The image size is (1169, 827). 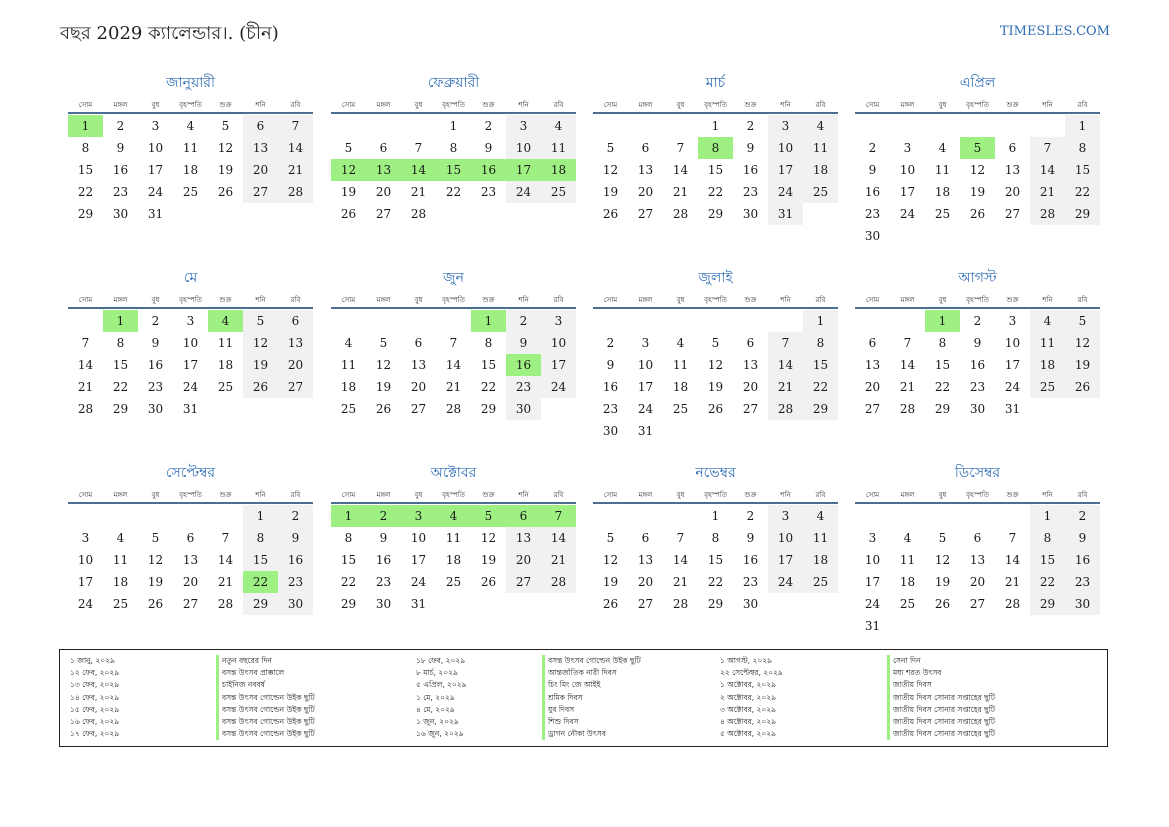 What do you see at coordinates (942, 214) in the screenshot?
I see `day-cell: 25` at bounding box center [942, 214].